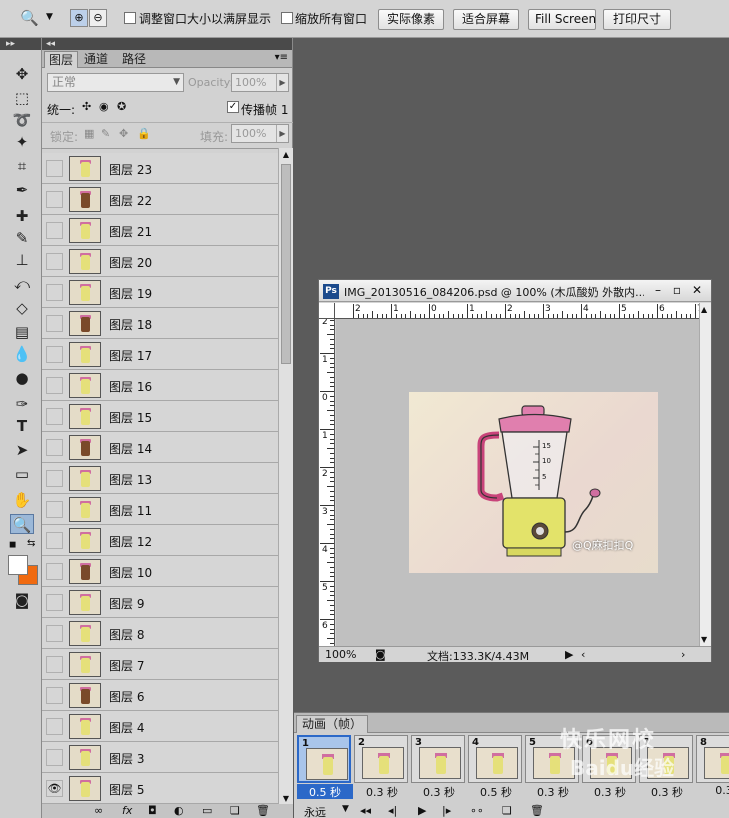 The height and width of the screenshot is (818, 729). Describe the element at coordinates (22, 354) in the screenshot. I see `blur-tool-icon: 💧` at that location.